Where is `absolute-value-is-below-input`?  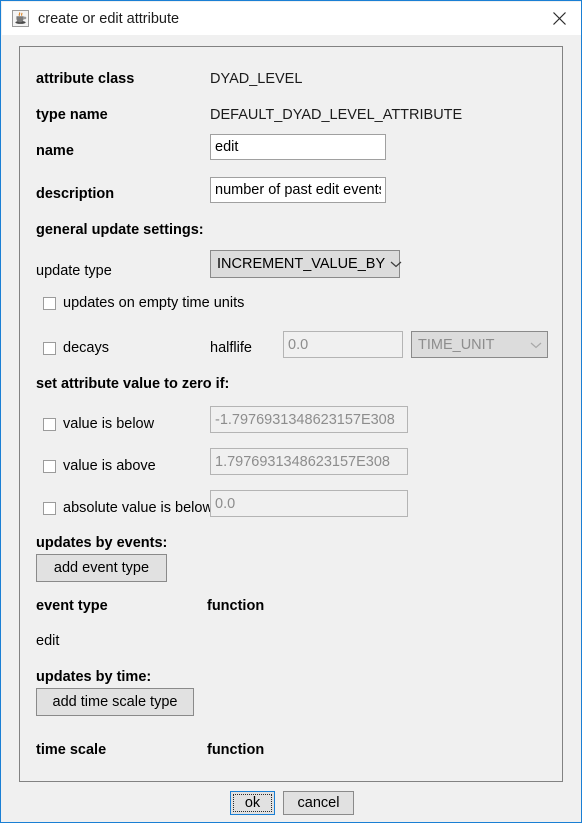 absolute-value-is-below-input is located at coordinates (309, 503).